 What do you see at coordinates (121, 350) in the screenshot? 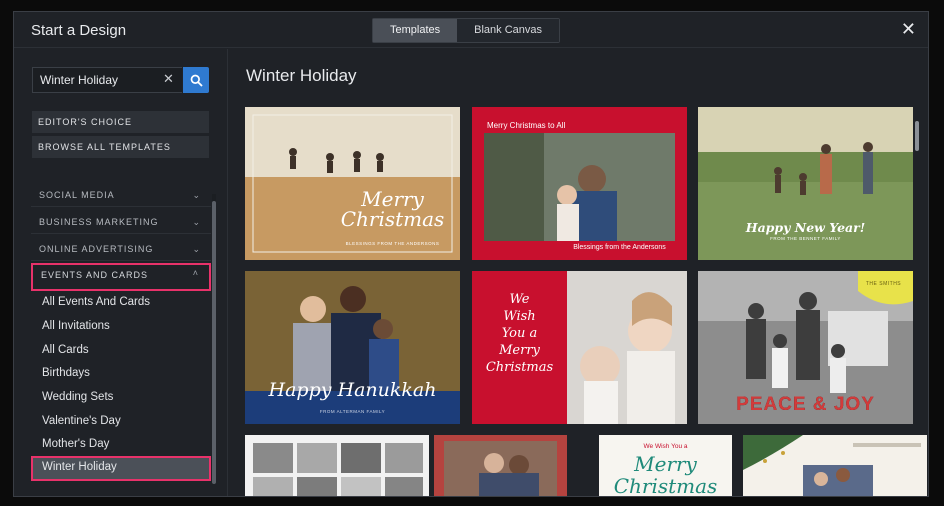
I see `sidebar-item-all-cards: All Cards` at bounding box center [121, 350].